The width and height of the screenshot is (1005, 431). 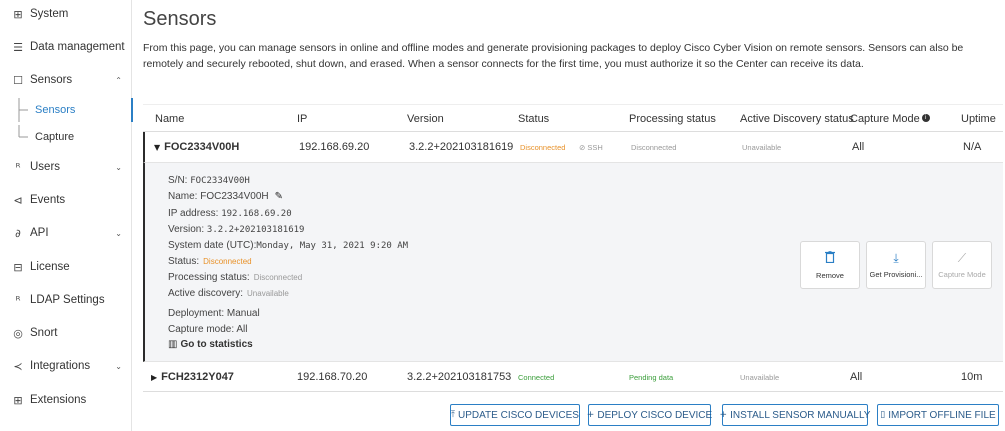 What do you see at coordinates (830, 275) in the screenshot?
I see `action-label: Remove` at bounding box center [830, 275].